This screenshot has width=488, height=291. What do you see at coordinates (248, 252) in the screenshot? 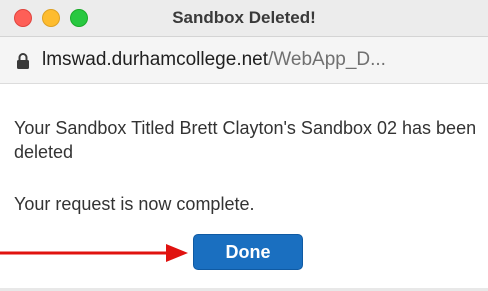
I see `done-button: Done` at bounding box center [248, 252].